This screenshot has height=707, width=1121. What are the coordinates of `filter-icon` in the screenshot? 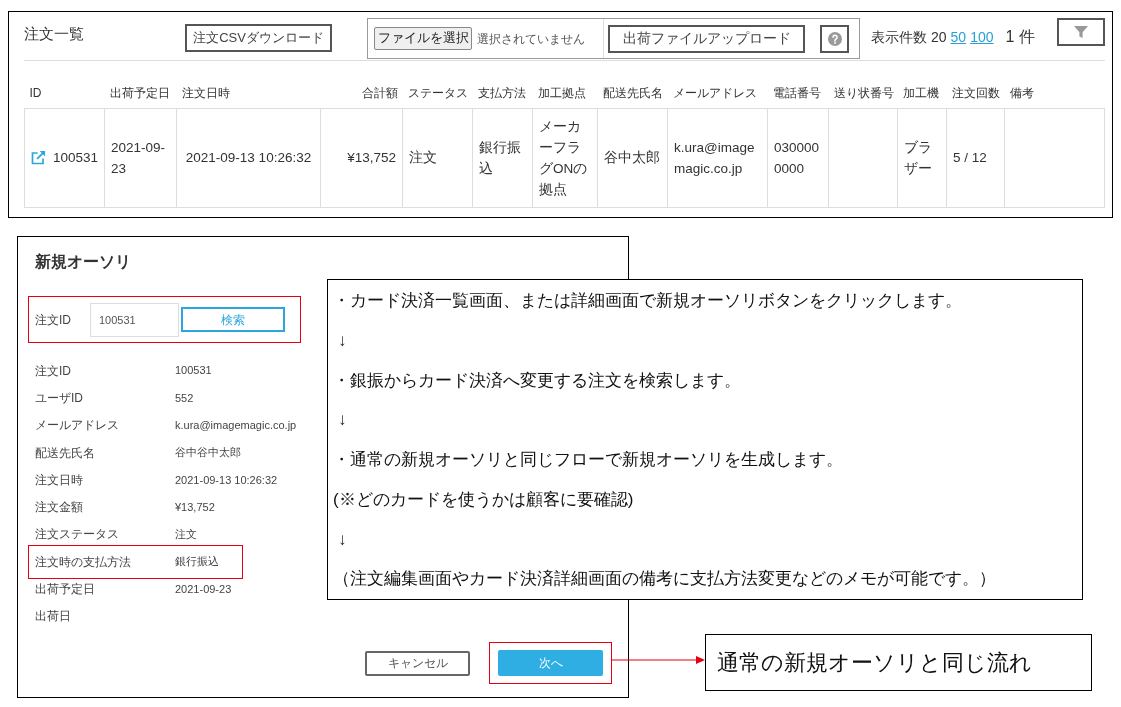 It's located at (1081, 32).